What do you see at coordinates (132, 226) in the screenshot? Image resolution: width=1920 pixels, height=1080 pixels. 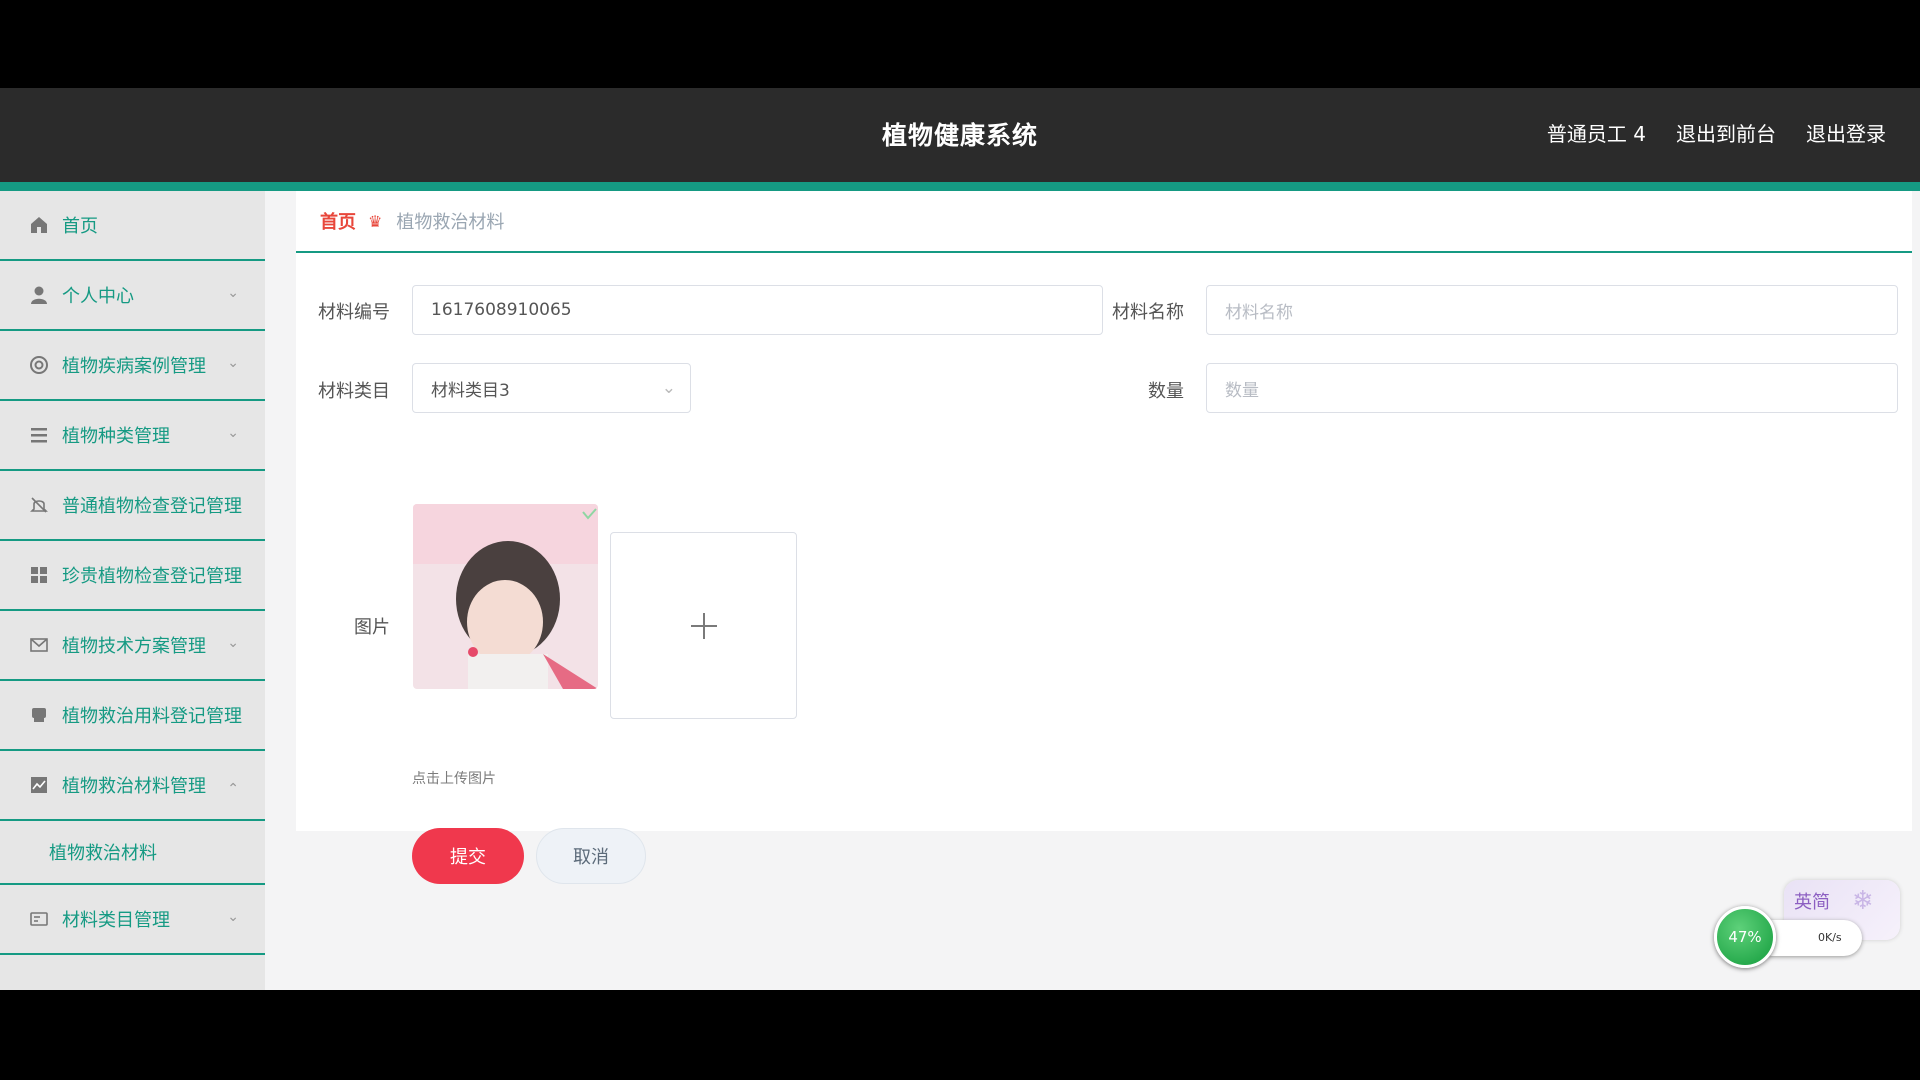 I see `sidebar-item-home: 首页` at bounding box center [132, 226].